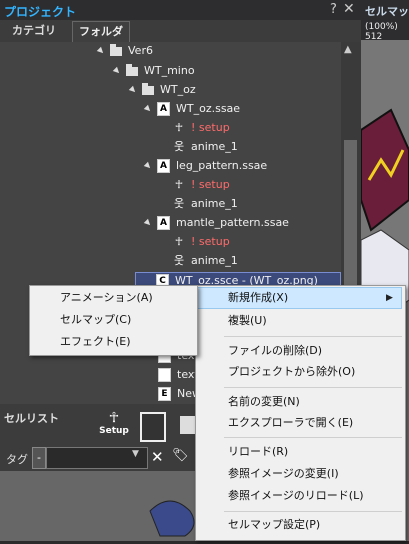 This screenshot has width=409, height=544. Describe the element at coordinates (34, 31) in the screenshot. I see `tab-category: カテゴリ` at that location.